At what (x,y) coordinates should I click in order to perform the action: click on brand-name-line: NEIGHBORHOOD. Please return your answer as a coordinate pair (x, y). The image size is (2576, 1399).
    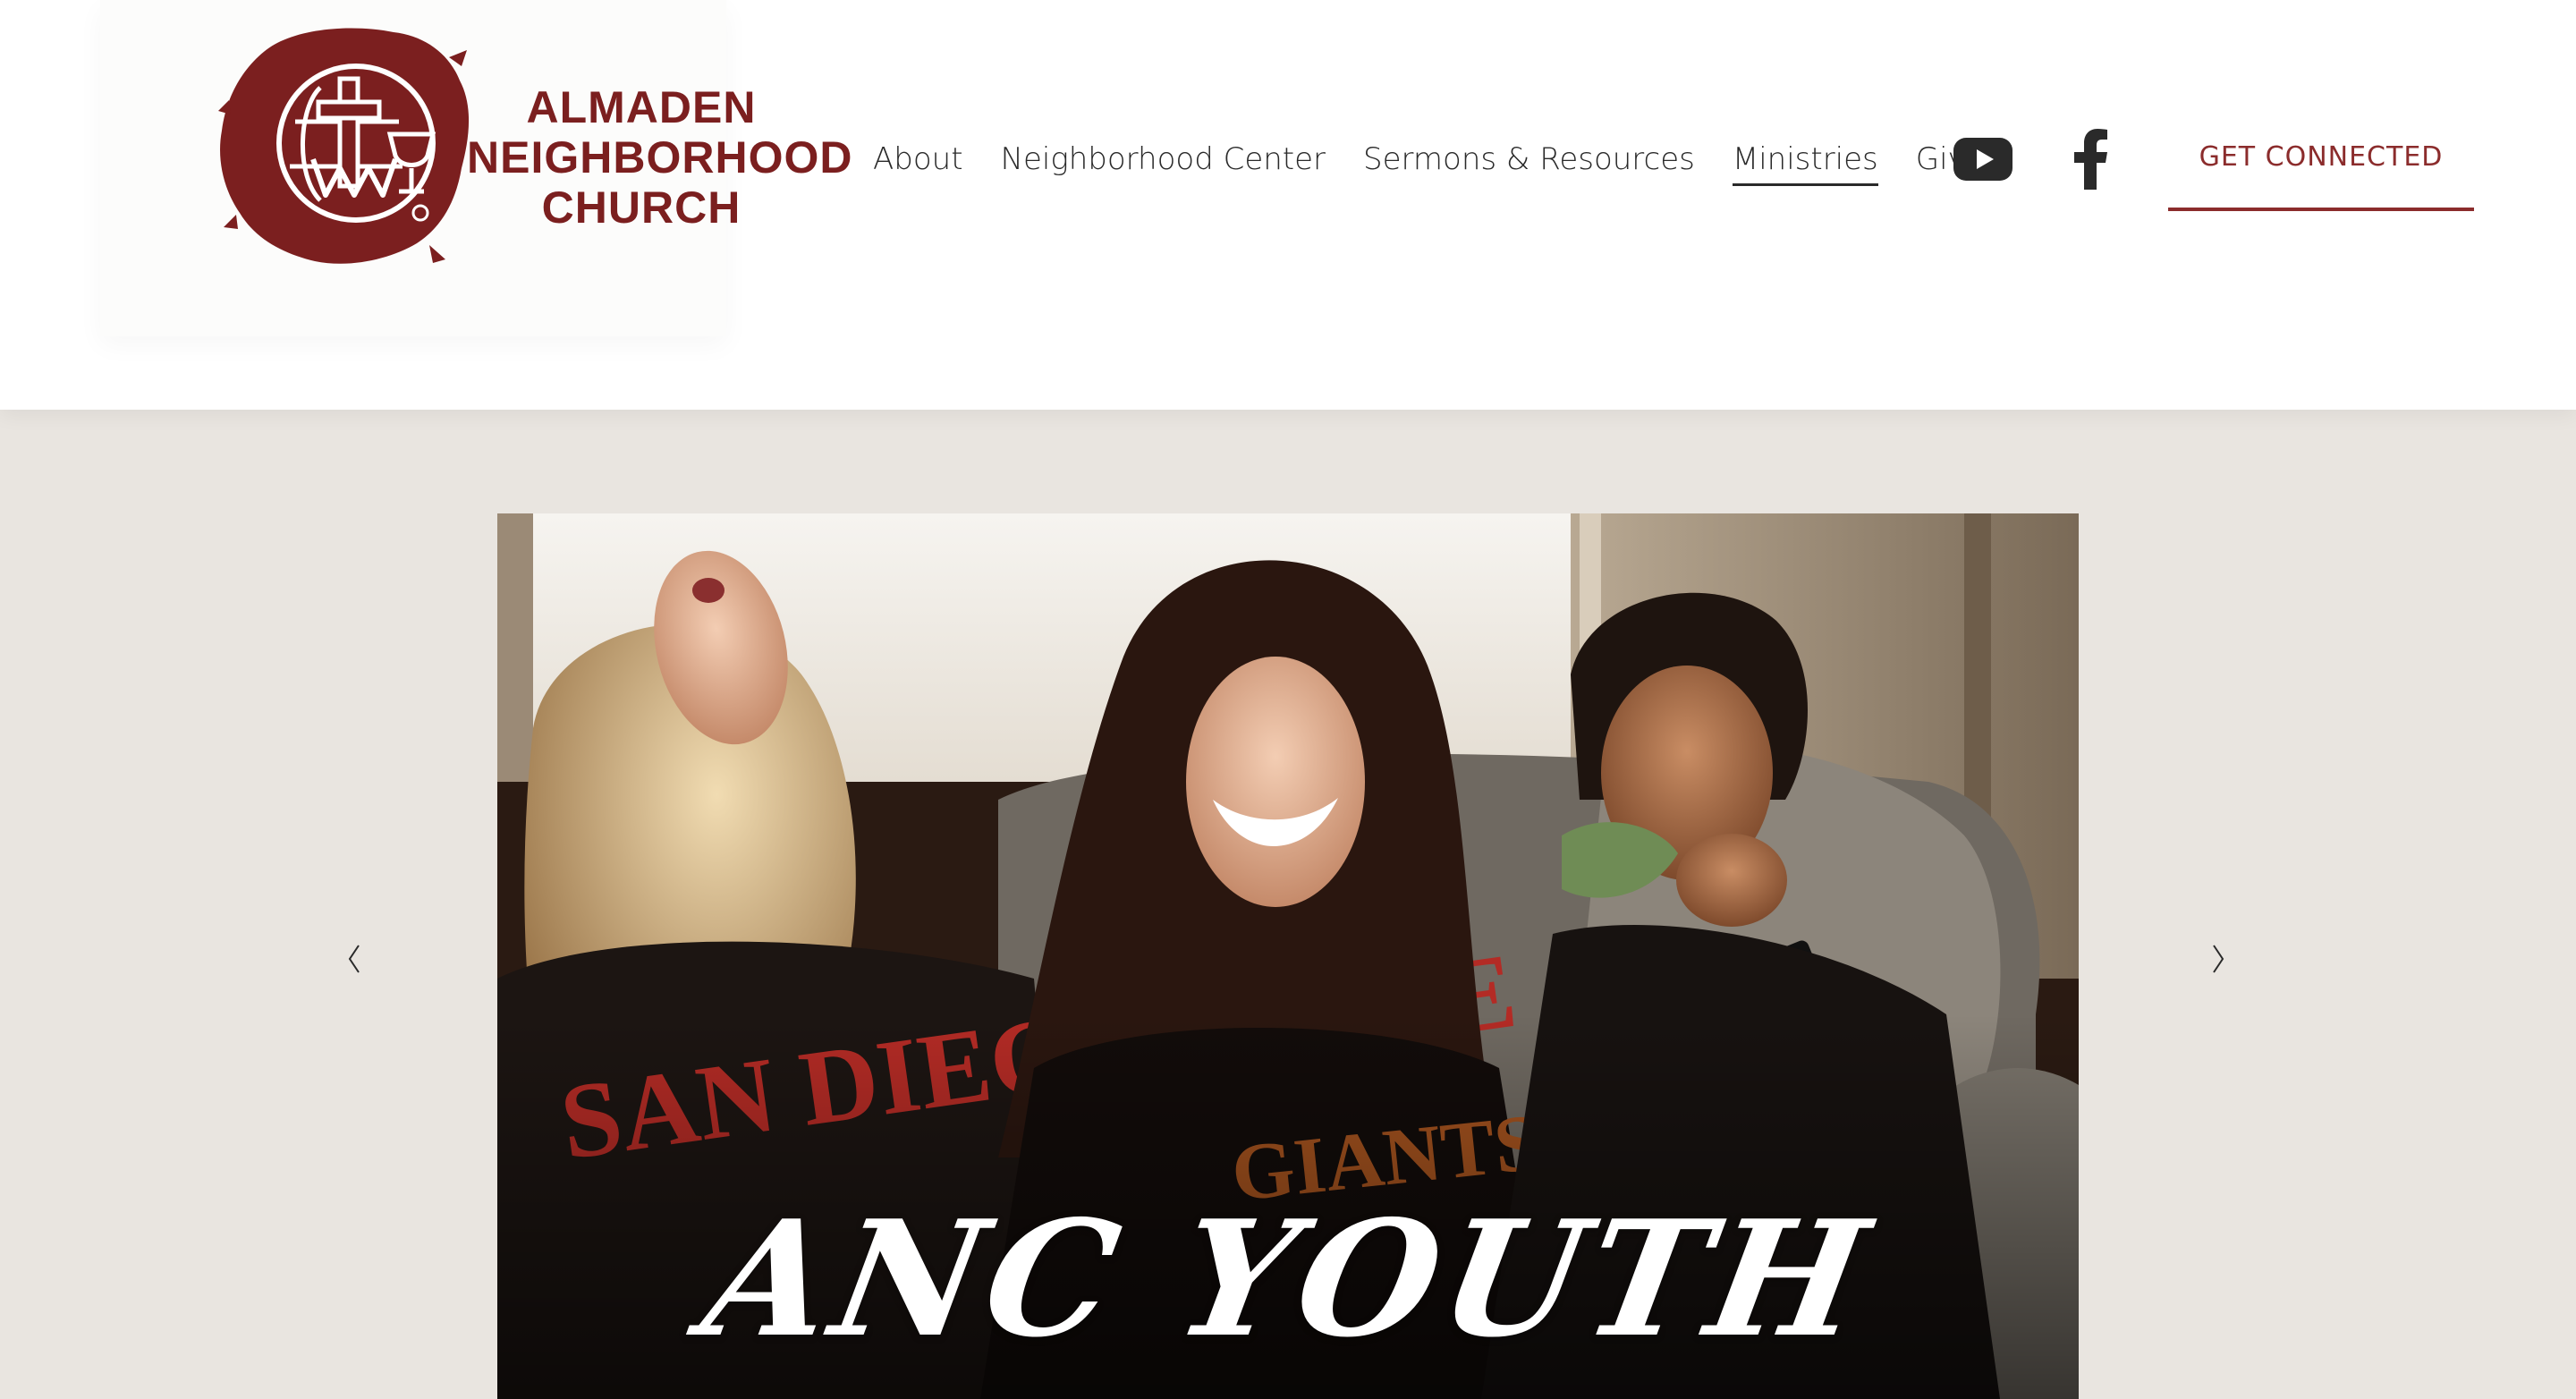
    Looking at the image, I should click on (660, 157).